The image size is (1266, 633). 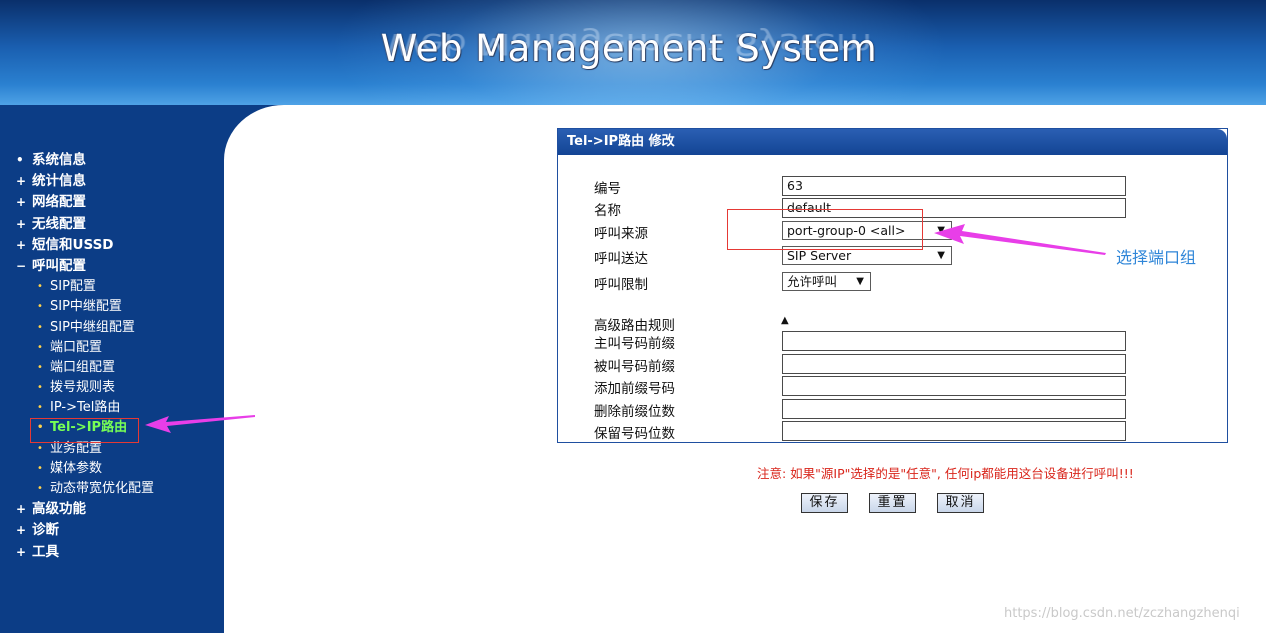 I want to click on sidebar-subitem-sip-trunk-group: • SIP中继组配置, so click(x=112, y=328).